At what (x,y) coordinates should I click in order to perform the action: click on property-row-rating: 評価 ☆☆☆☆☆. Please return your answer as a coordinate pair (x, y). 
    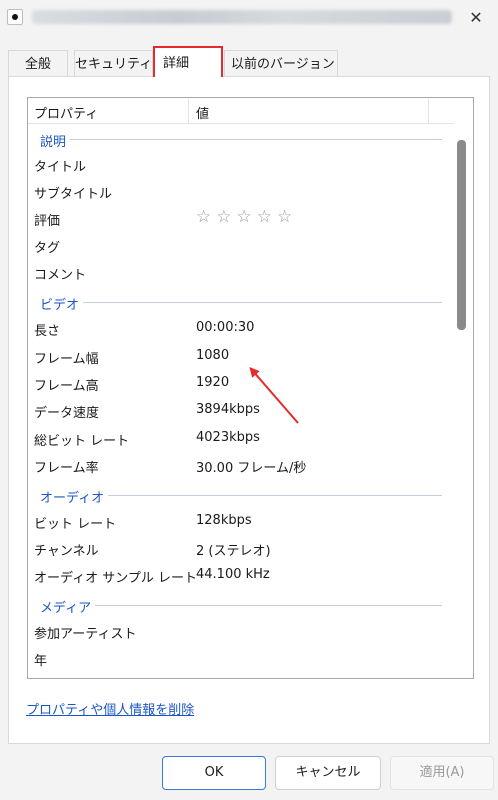
    Looking at the image, I should click on (241, 217).